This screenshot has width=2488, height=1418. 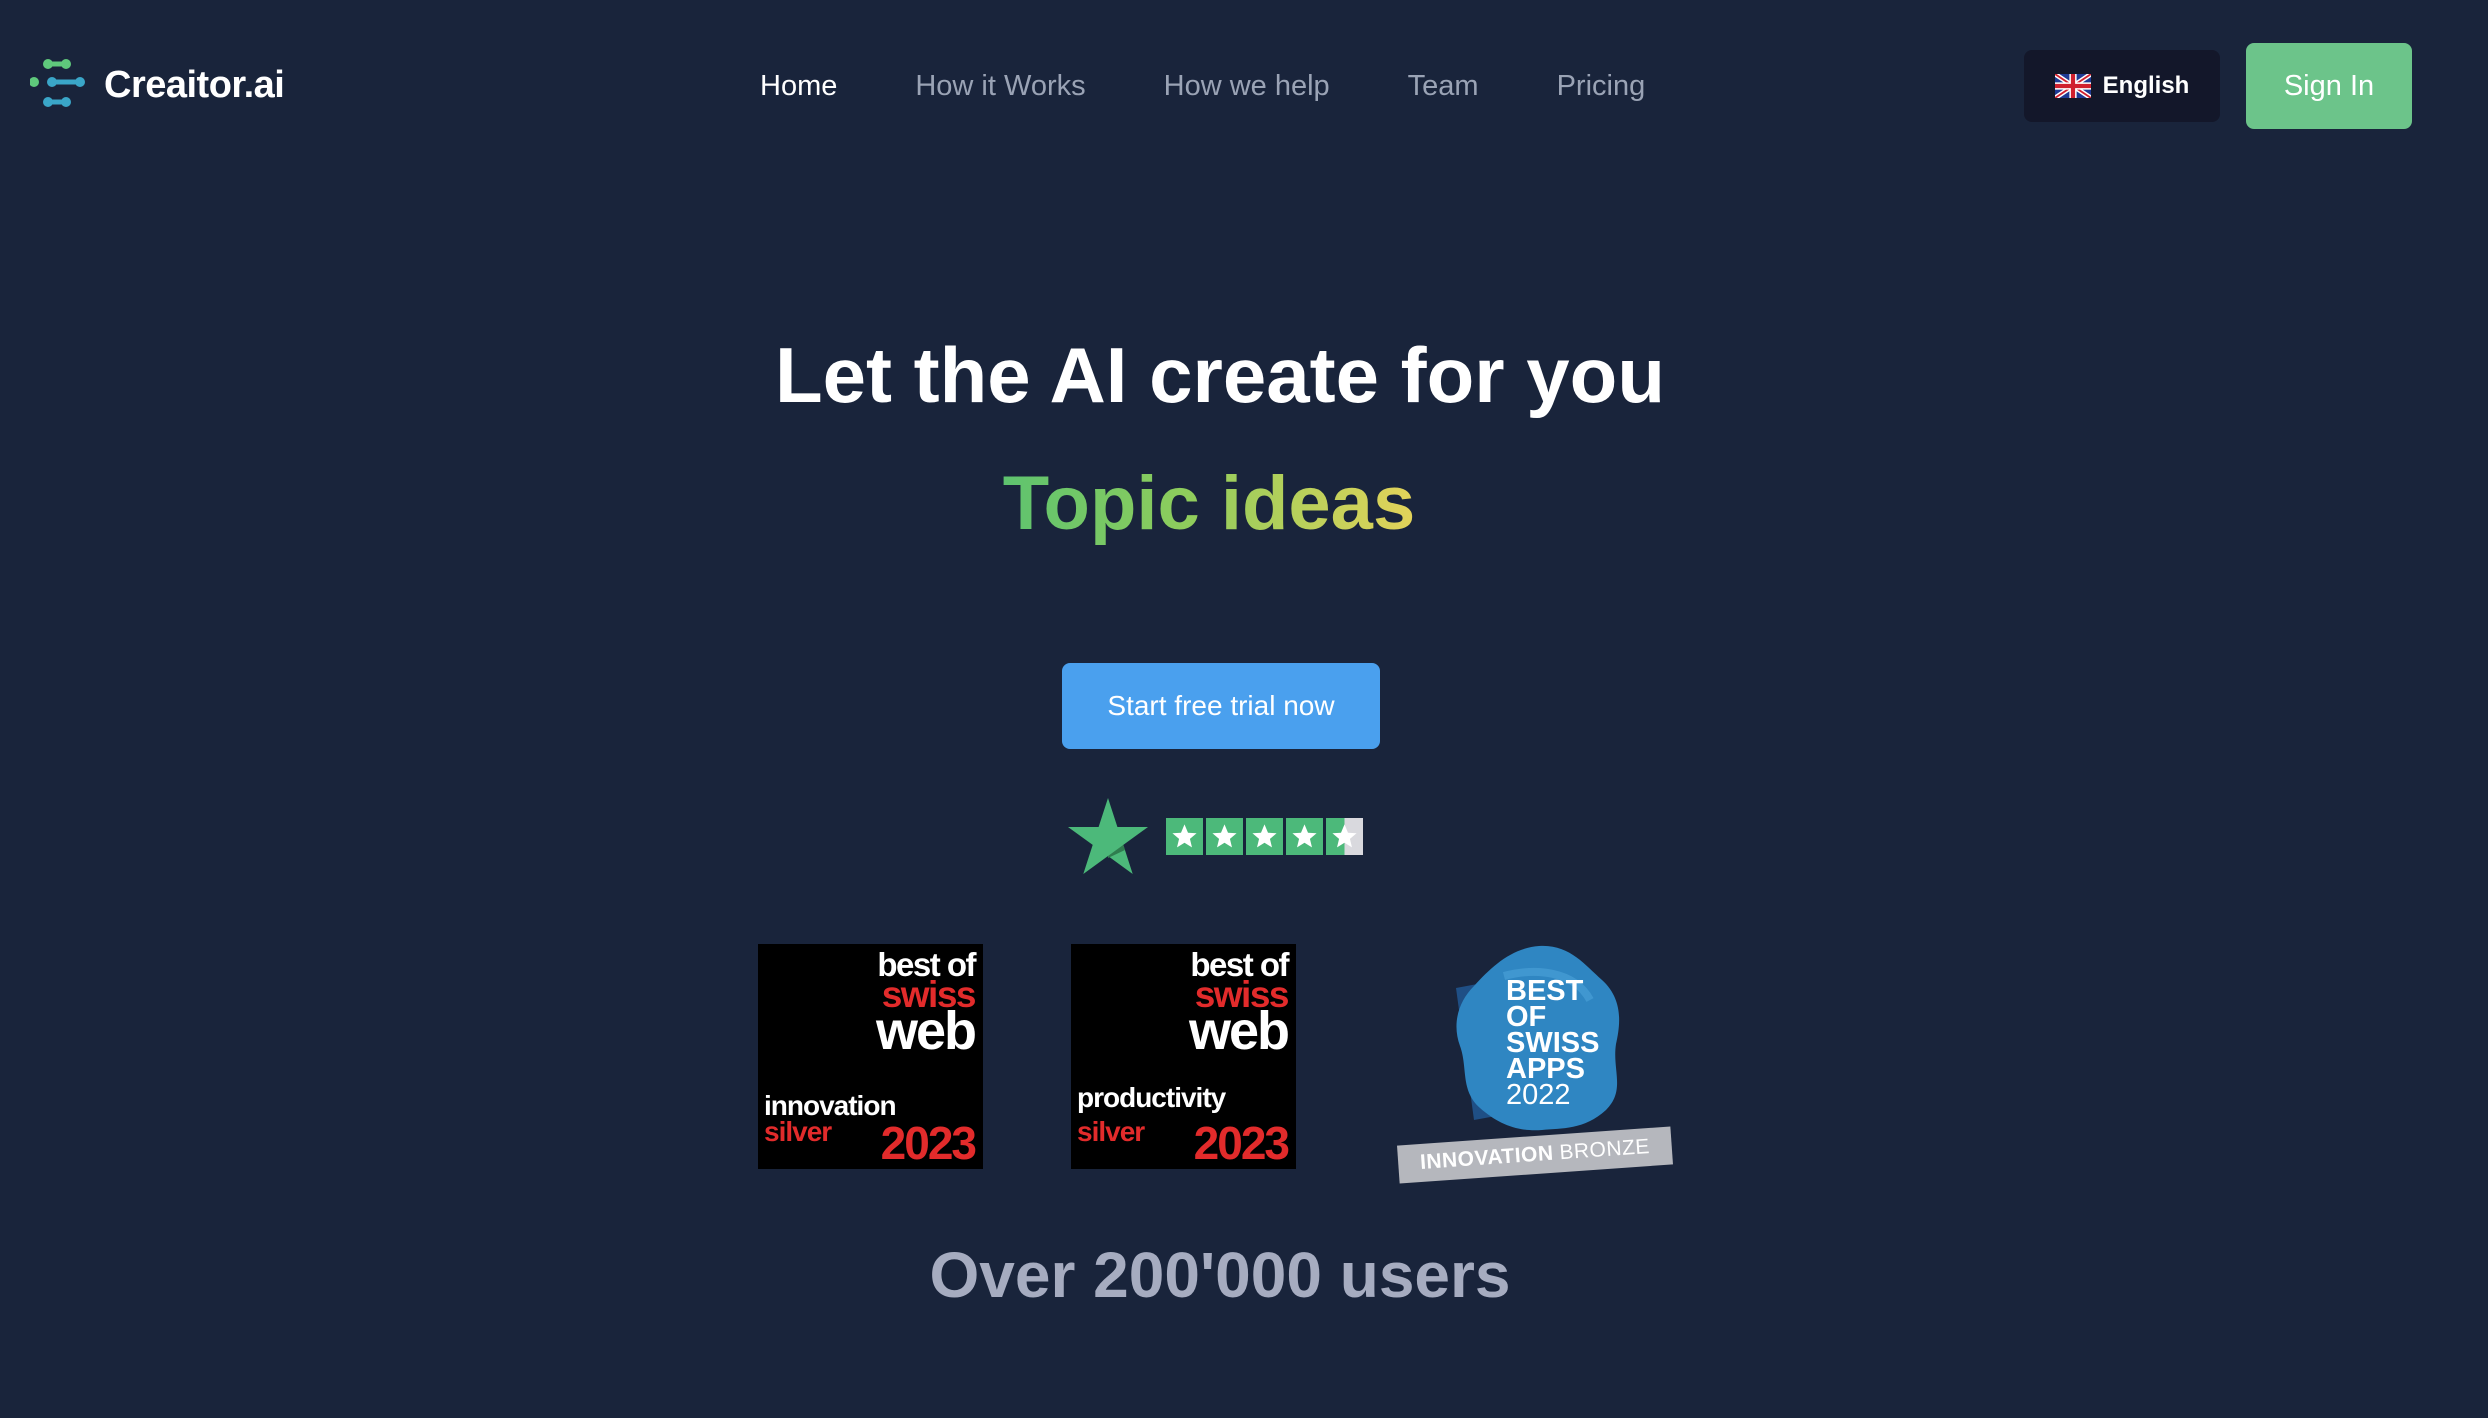 I want to click on trustpilot-rating, so click(x=1266, y=836).